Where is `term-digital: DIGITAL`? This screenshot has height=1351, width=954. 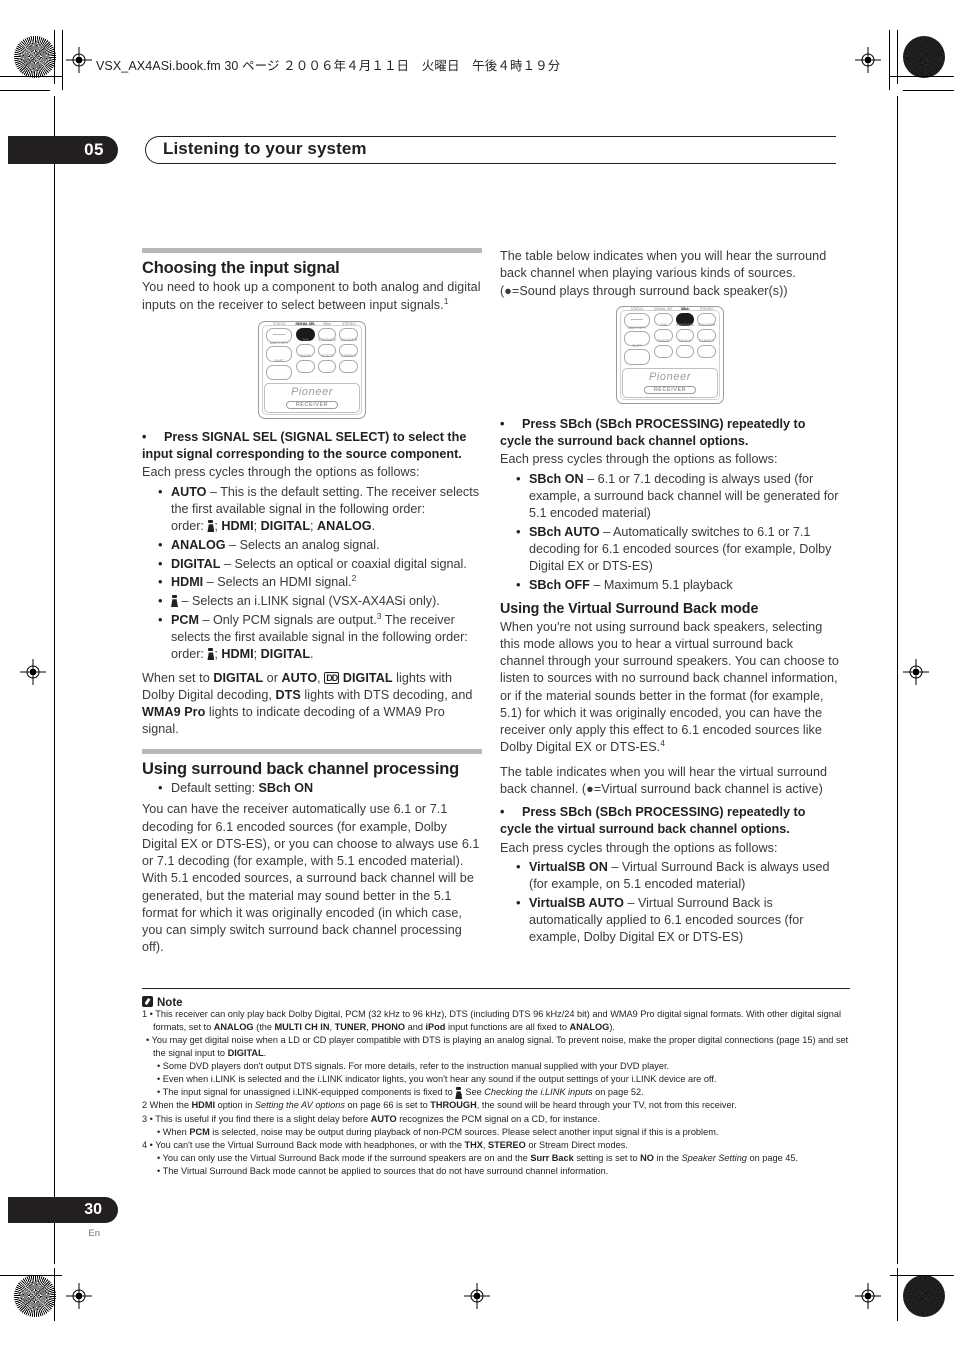
term-digital: DIGITAL is located at coordinates (238, 677).